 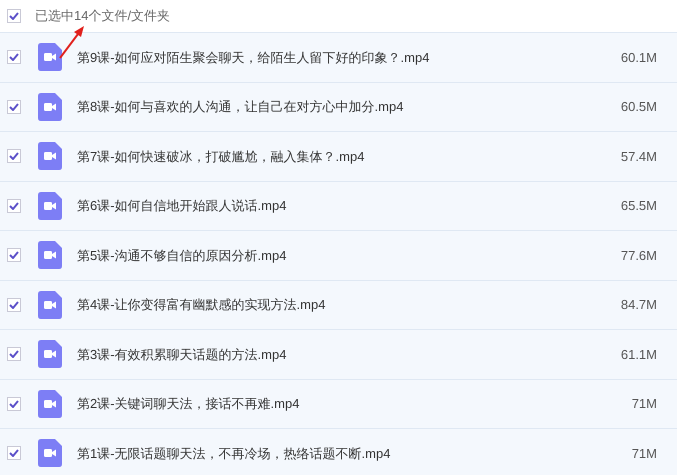 I want to click on file-row: 第1课-无限话题聊天法，不再冷场，热络话题不断.mp4 71M, so click(x=338, y=451).